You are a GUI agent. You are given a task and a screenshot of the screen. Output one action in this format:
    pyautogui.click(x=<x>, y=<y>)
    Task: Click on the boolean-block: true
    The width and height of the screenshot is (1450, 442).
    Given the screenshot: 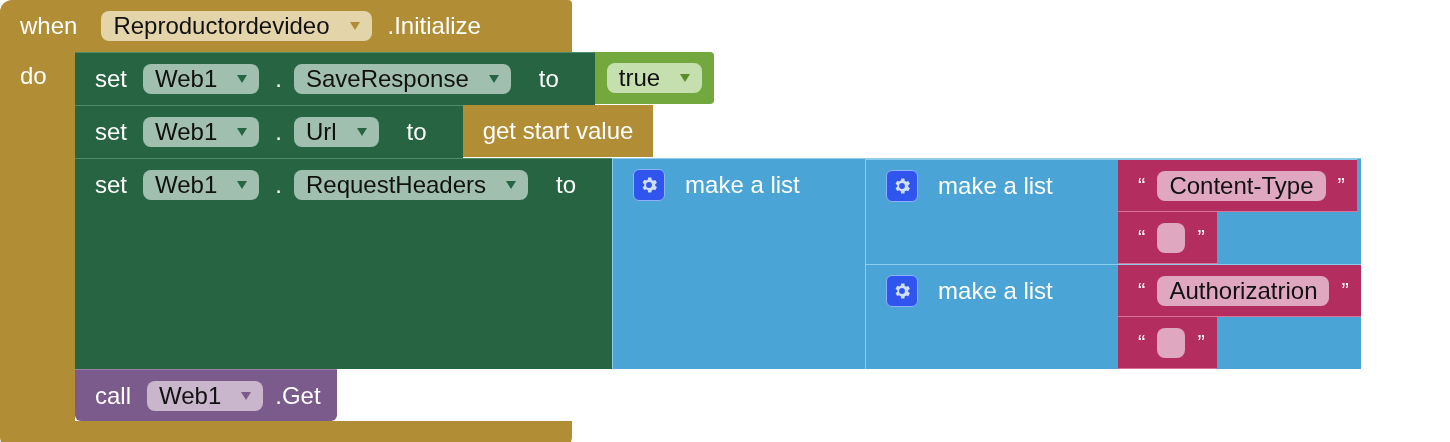 What is the action you would take?
    pyautogui.click(x=654, y=78)
    